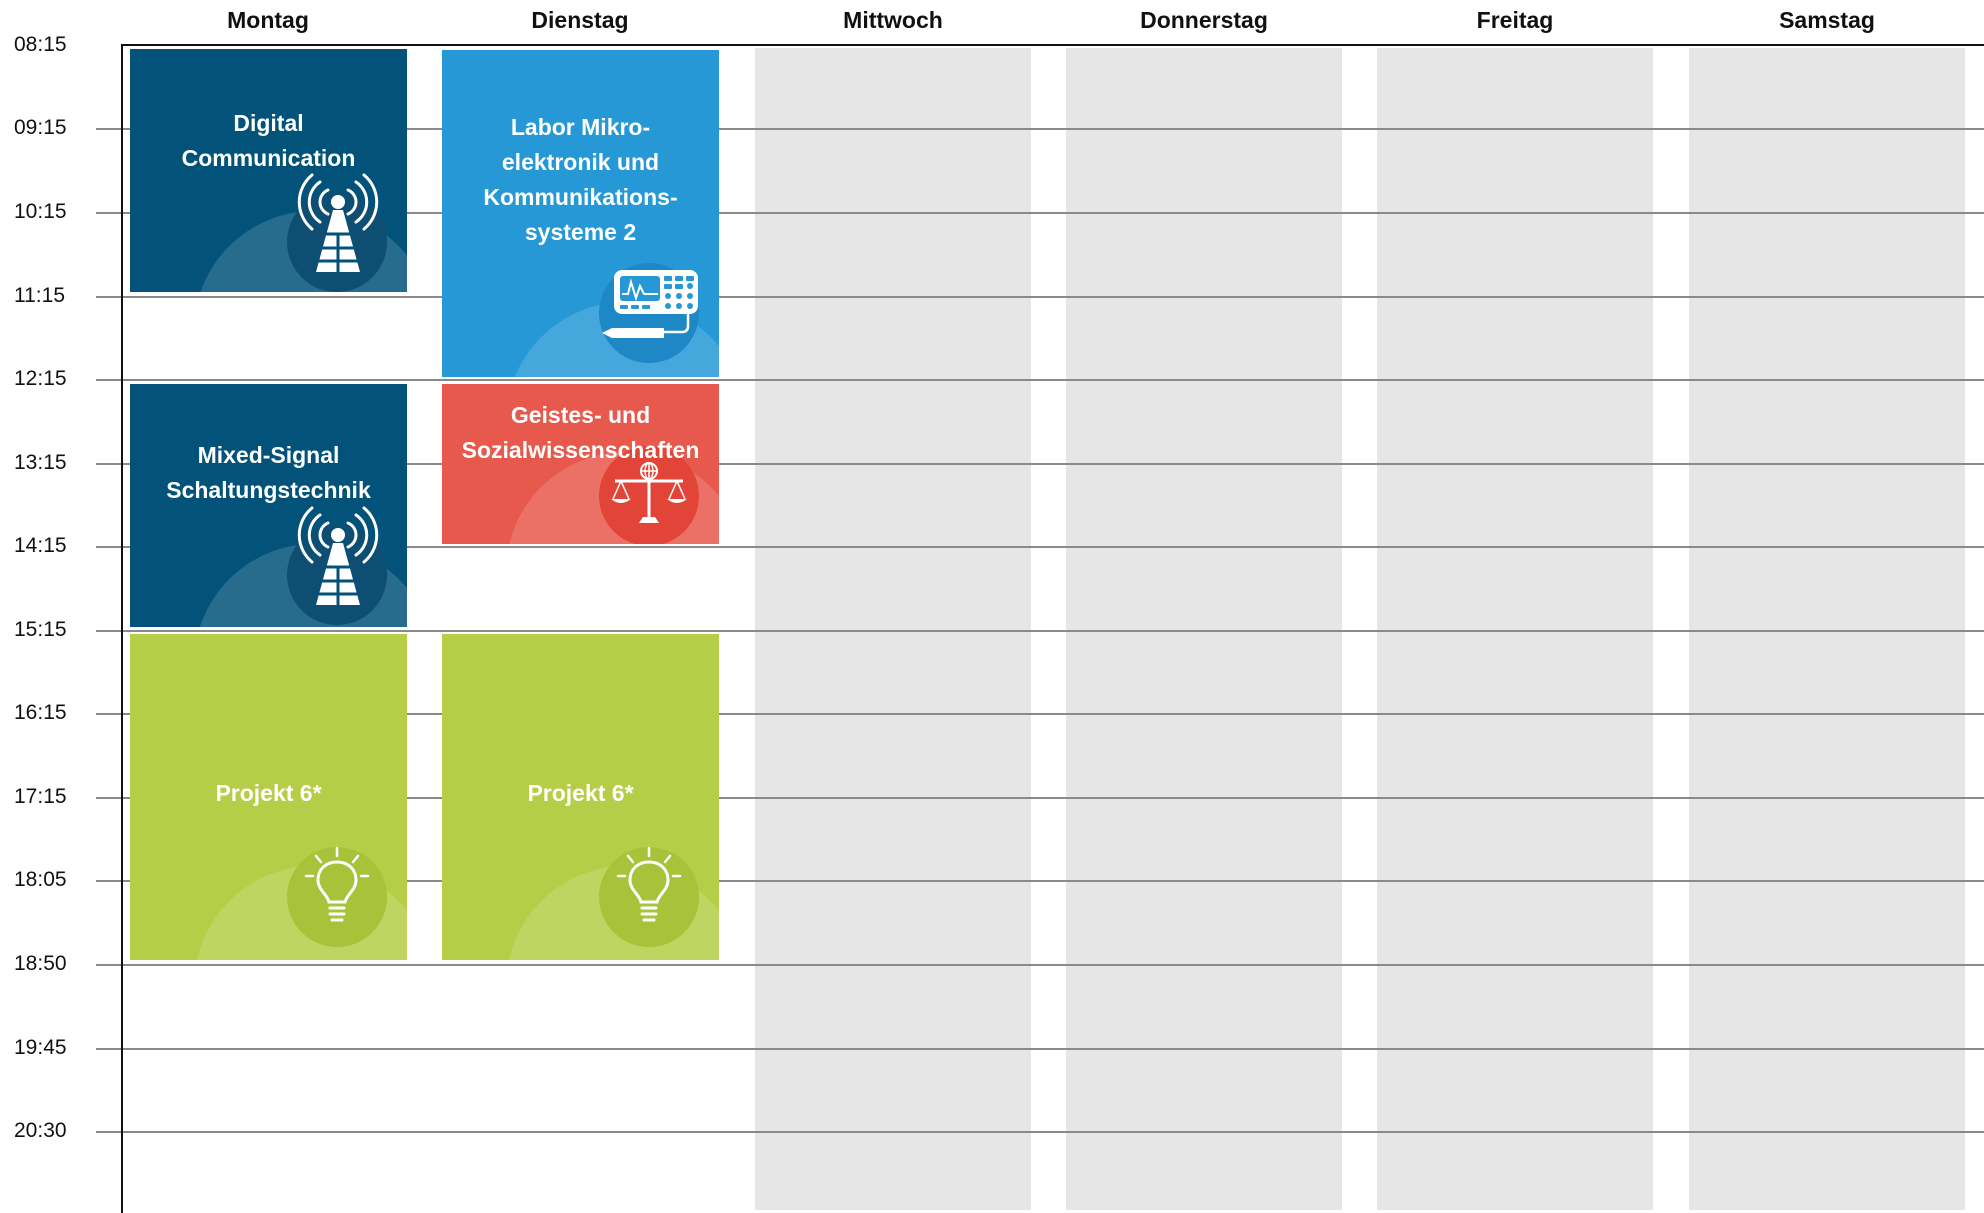 The height and width of the screenshot is (1213, 1984). What do you see at coordinates (39, 295) in the screenshot?
I see `time-label: 11:15` at bounding box center [39, 295].